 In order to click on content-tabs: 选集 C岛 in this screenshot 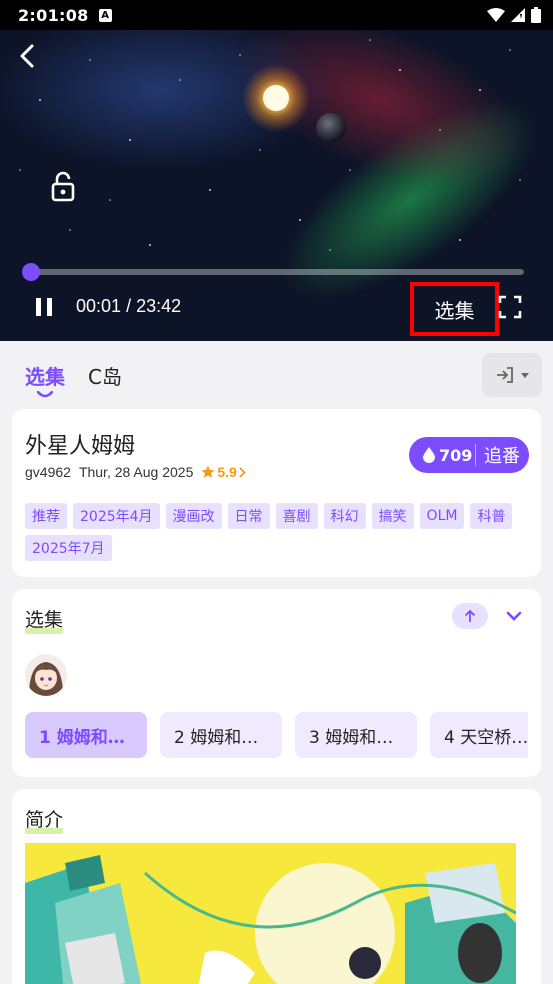, I will do `click(276, 375)`.